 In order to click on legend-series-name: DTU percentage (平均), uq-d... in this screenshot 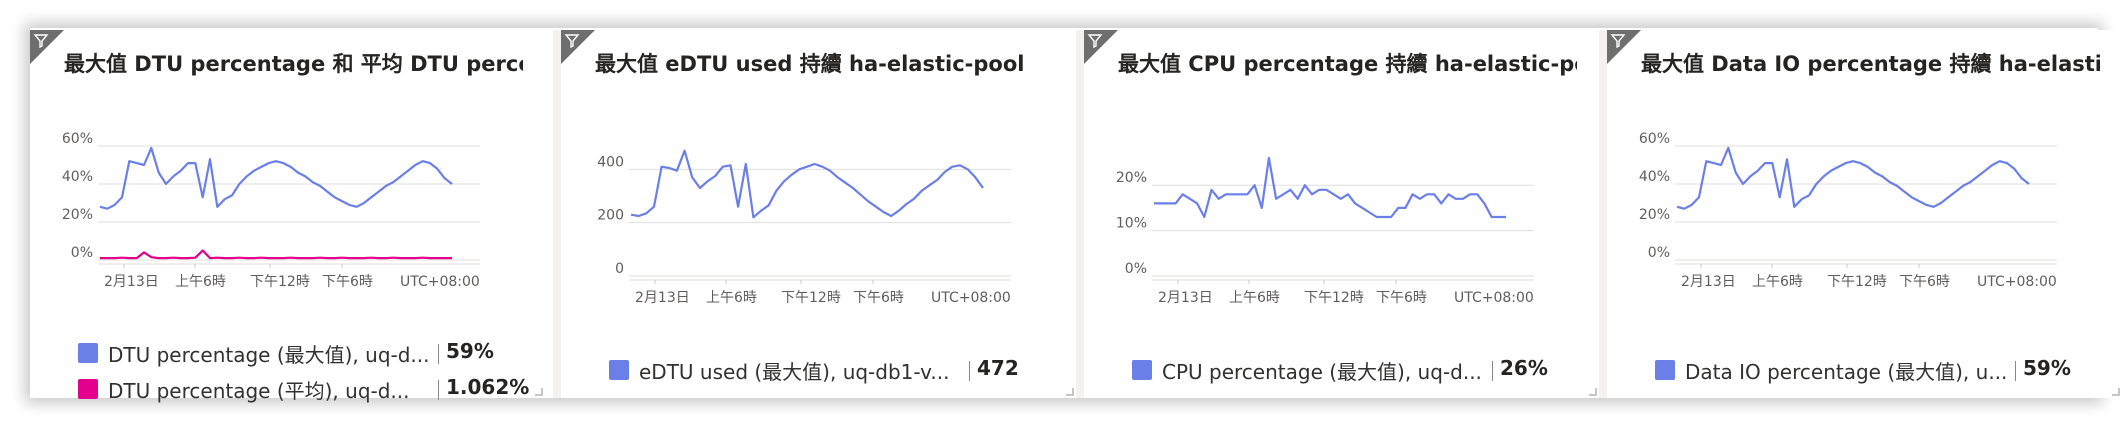, I will do `click(259, 391)`.